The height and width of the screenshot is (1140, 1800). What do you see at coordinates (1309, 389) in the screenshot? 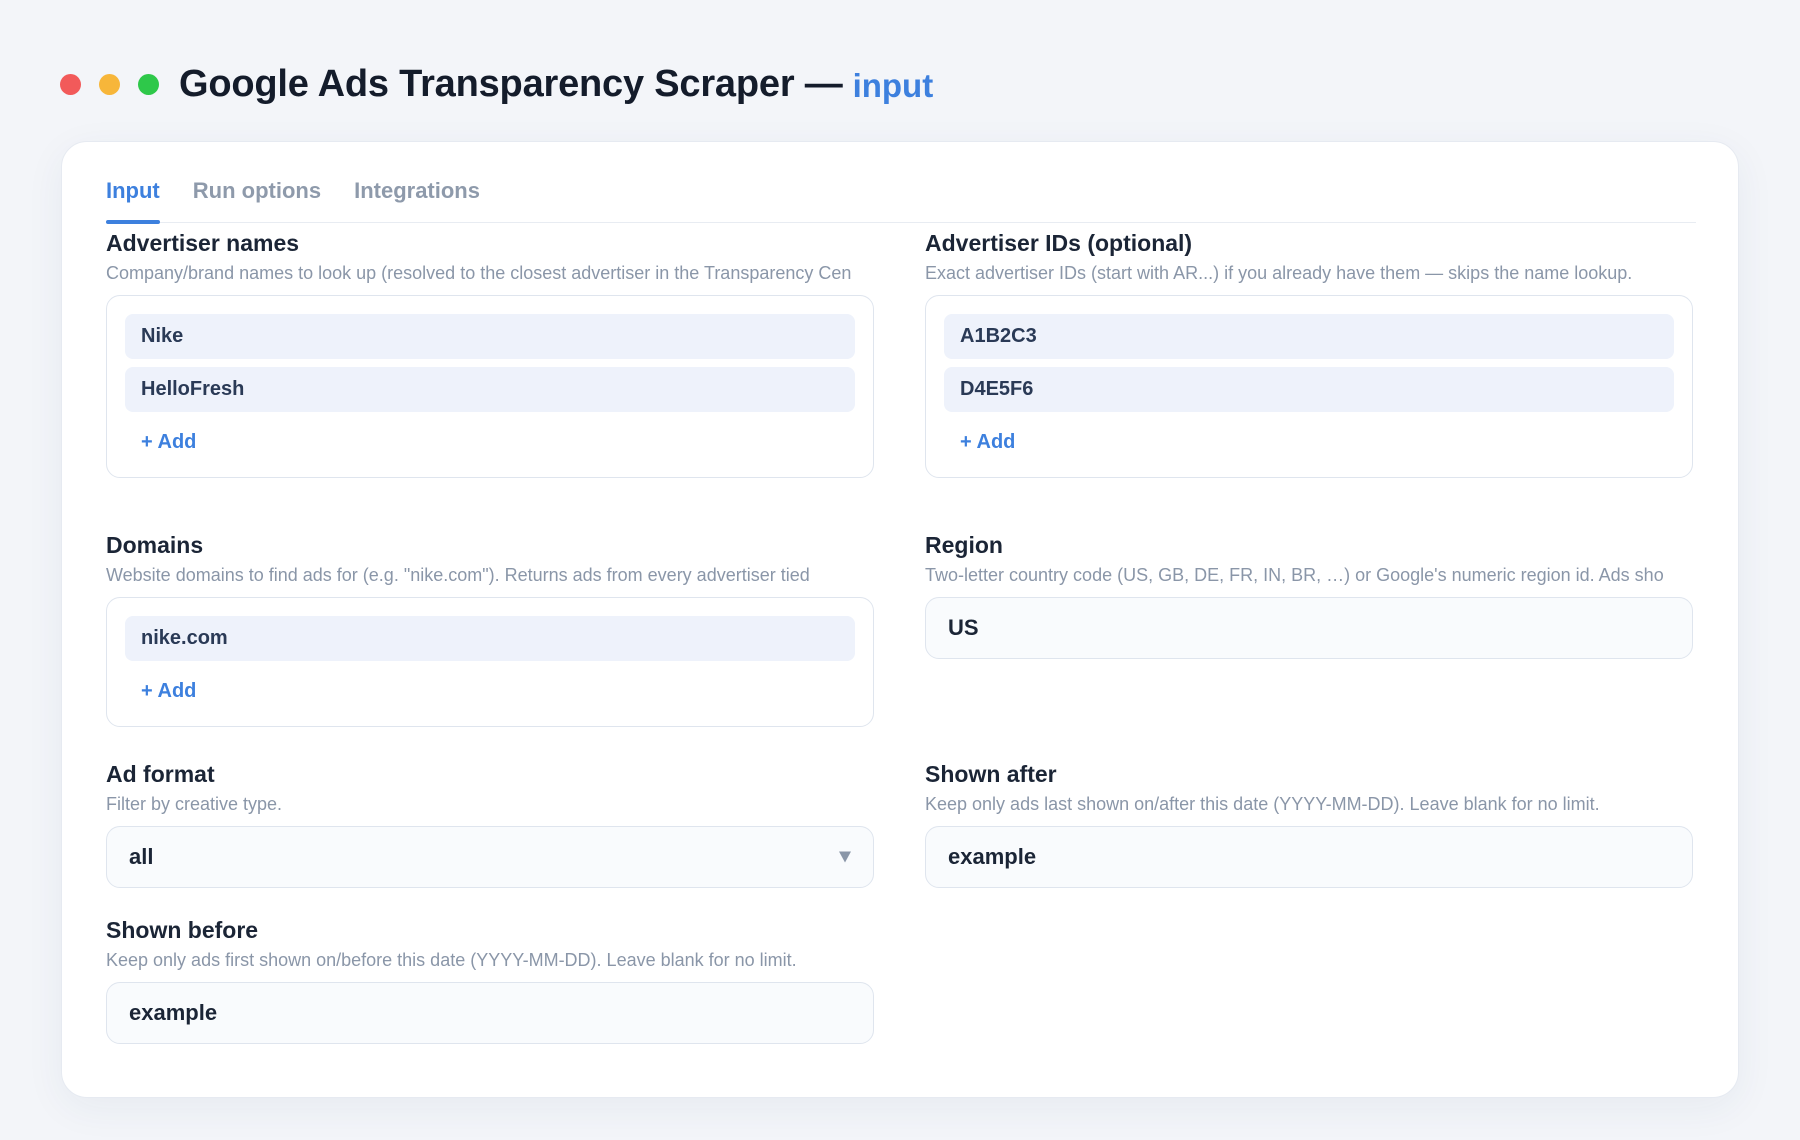
I see `list-item: D4E5F6` at bounding box center [1309, 389].